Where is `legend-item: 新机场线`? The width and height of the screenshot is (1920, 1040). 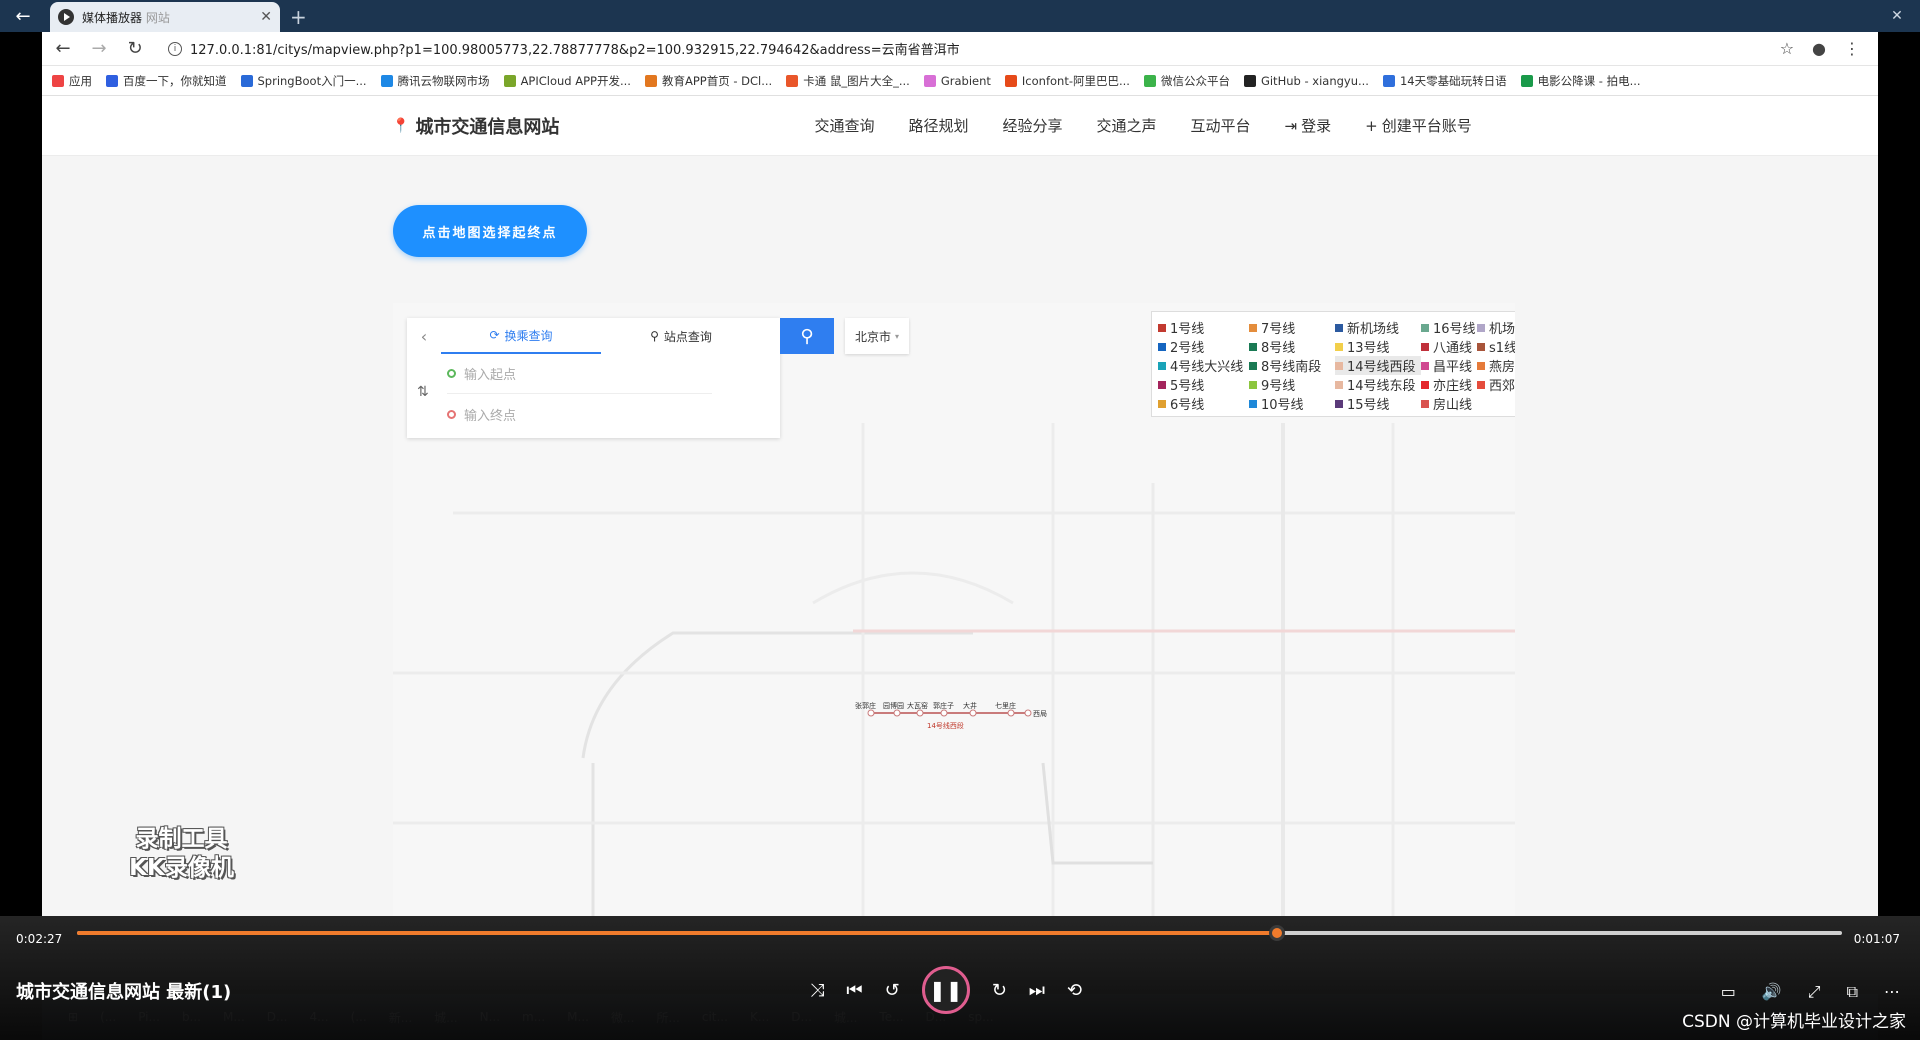
legend-item: 新机场线 is located at coordinates (1378, 327).